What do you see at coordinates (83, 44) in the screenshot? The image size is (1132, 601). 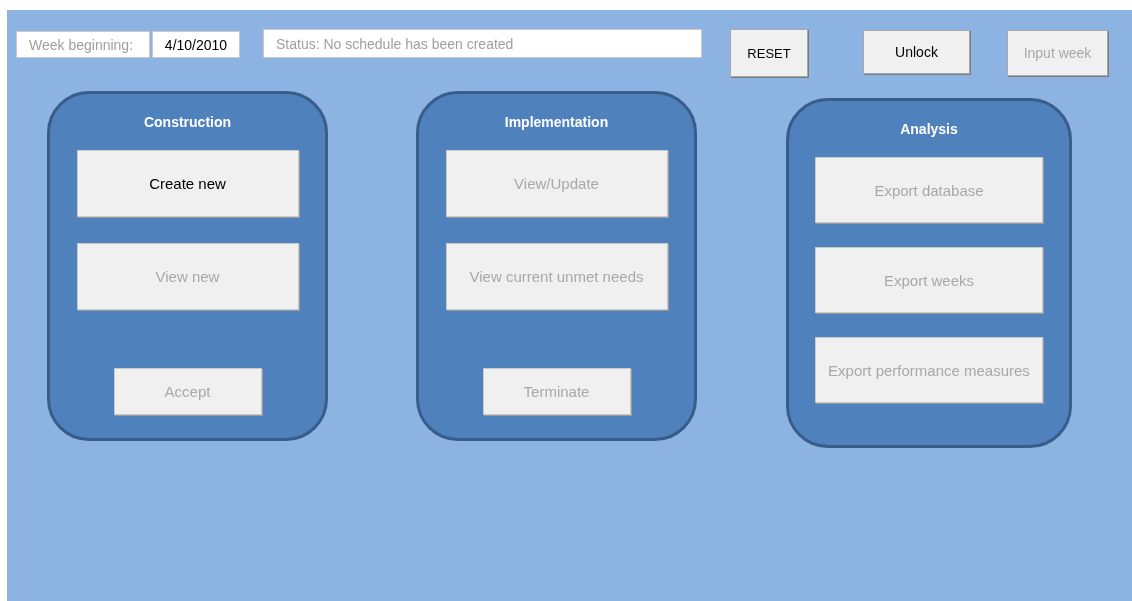 I see `week-label: Week beginning:` at bounding box center [83, 44].